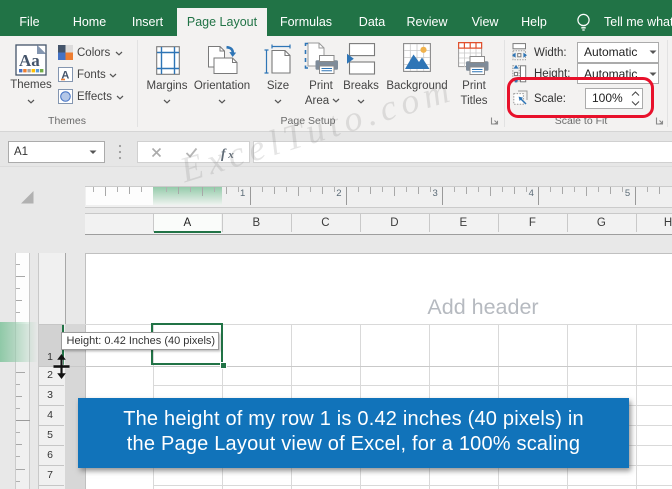 The height and width of the screenshot is (489, 672). Describe the element at coordinates (29, 60) in the screenshot. I see `svg-text: Aa` at that location.